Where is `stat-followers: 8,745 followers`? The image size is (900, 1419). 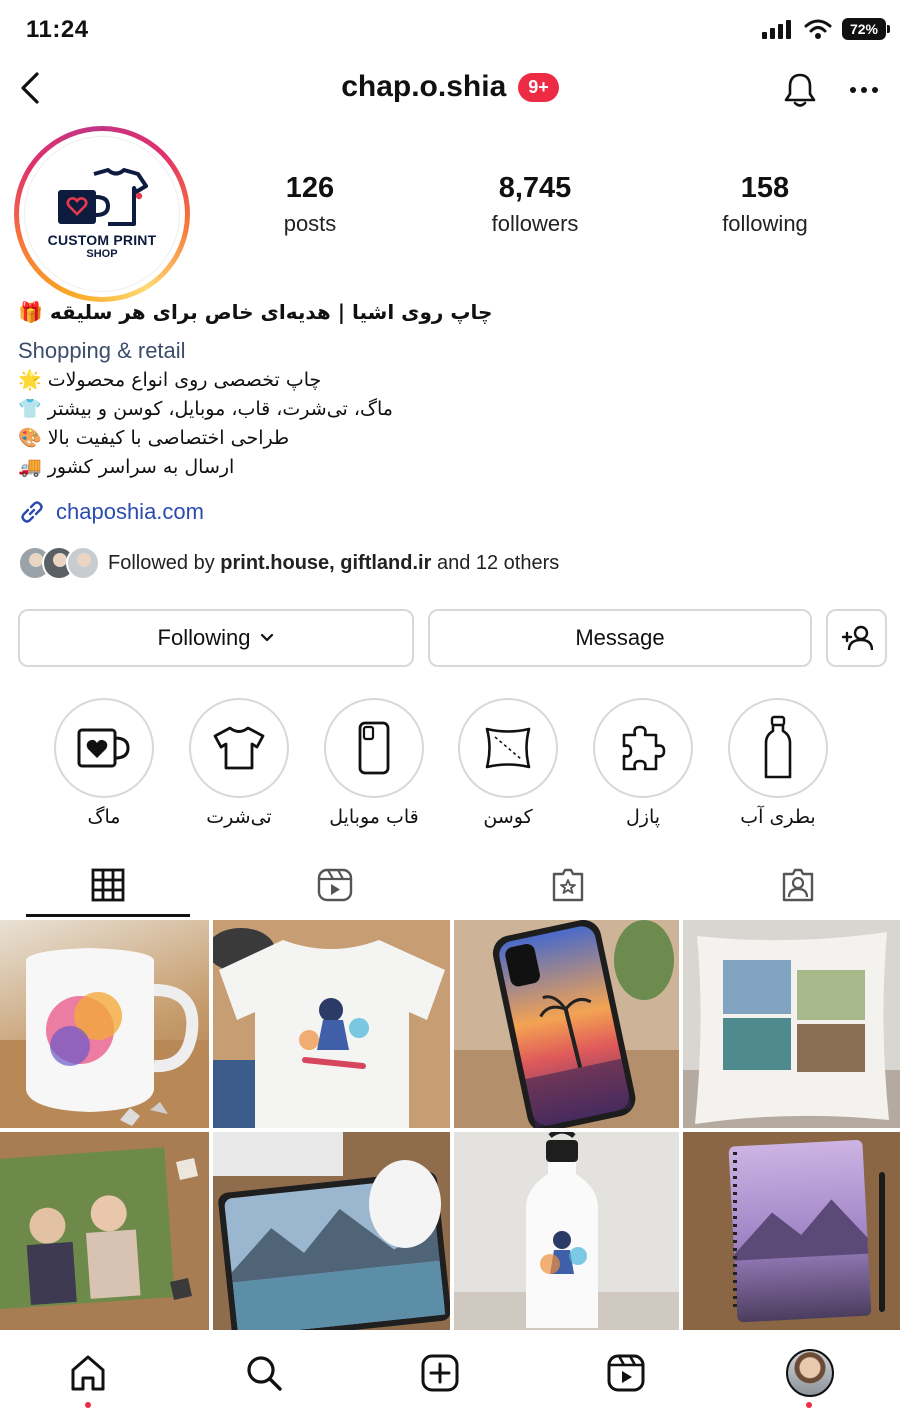
stat-followers: 8,745 followers is located at coordinates (535, 204).